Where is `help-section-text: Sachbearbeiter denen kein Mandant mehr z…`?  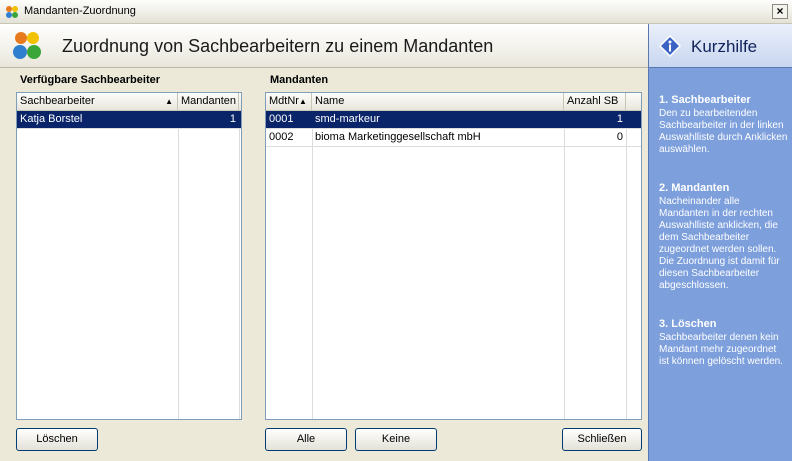
help-section-text: Sachbearbeiter denen kein Mandant mehr z… is located at coordinates (721, 349).